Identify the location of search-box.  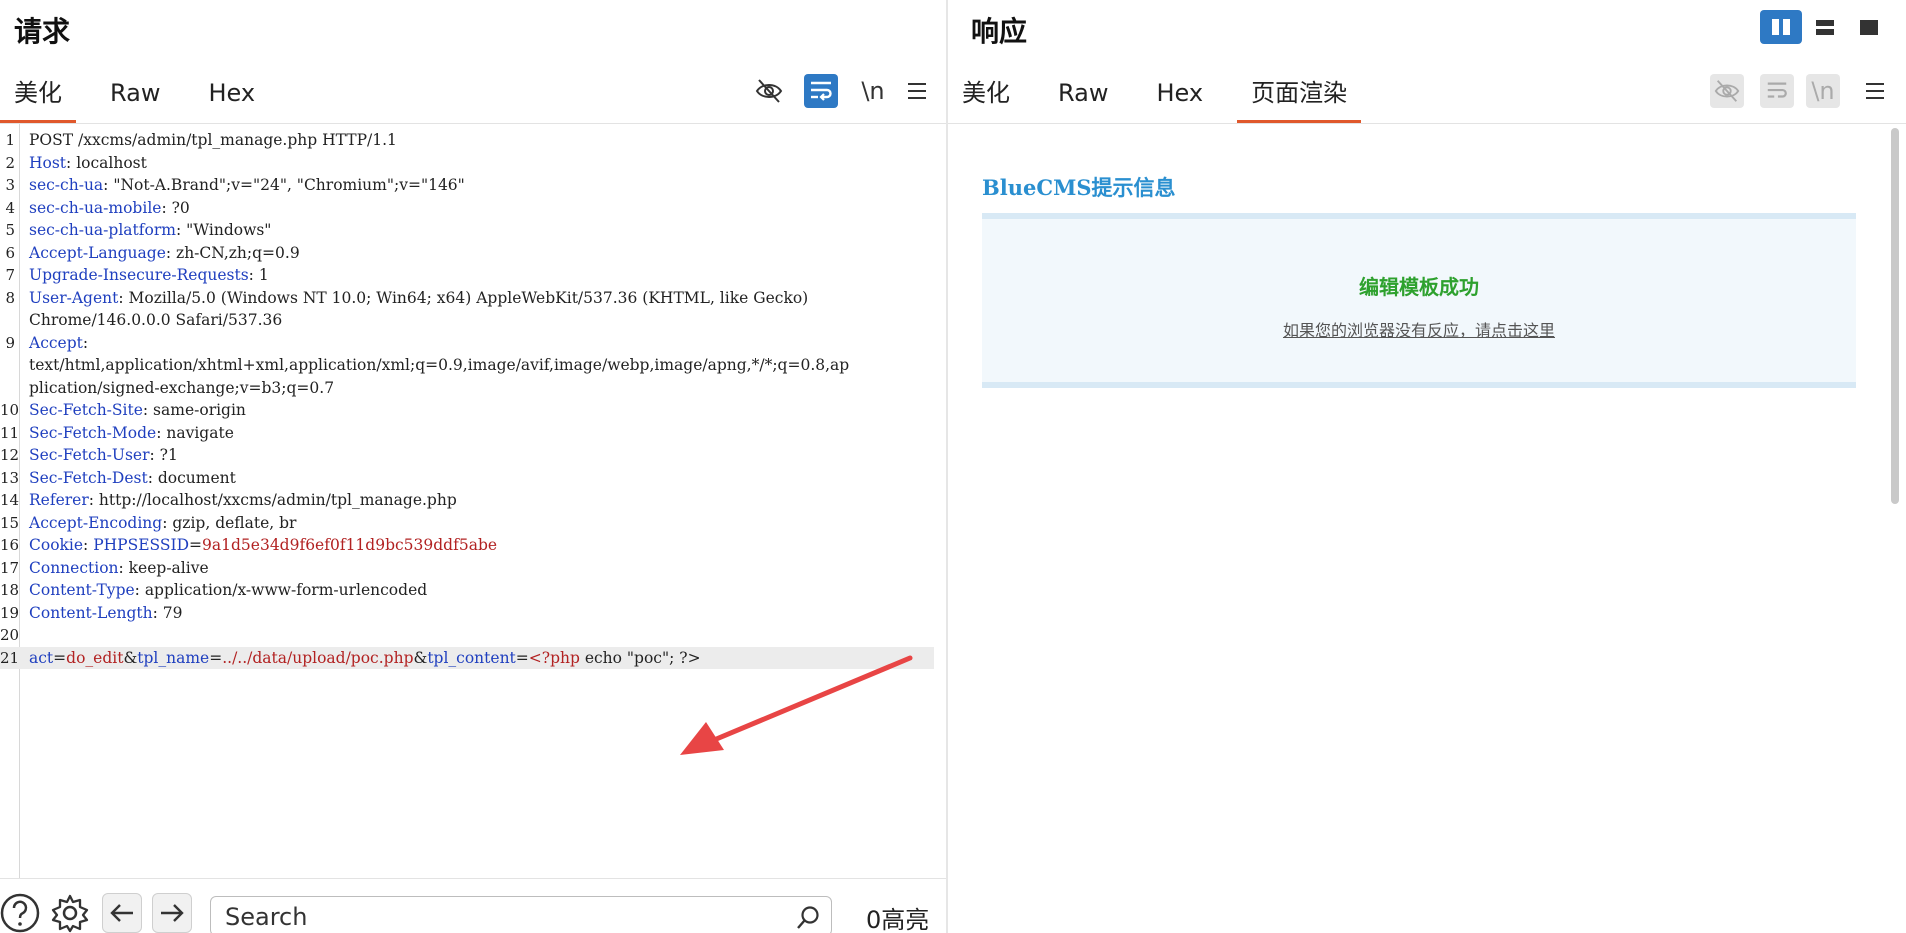
(521, 914).